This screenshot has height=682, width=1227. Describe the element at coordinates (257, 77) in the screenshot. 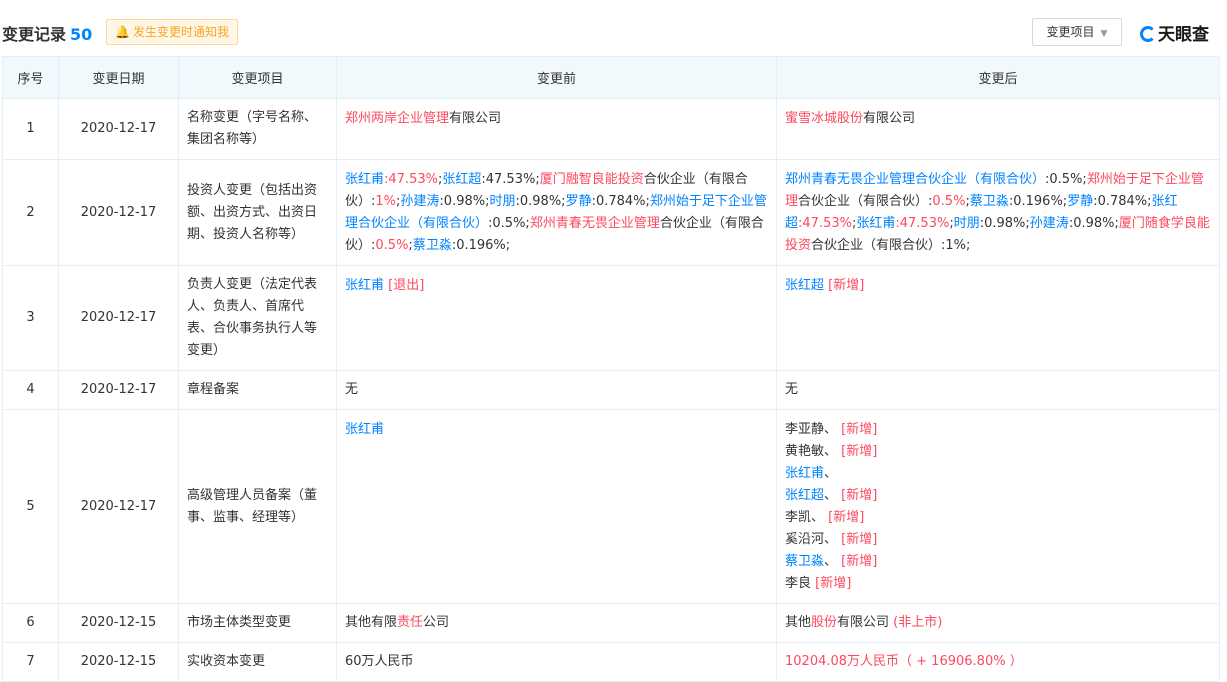

I see `col-header-item: 变更项目` at that location.